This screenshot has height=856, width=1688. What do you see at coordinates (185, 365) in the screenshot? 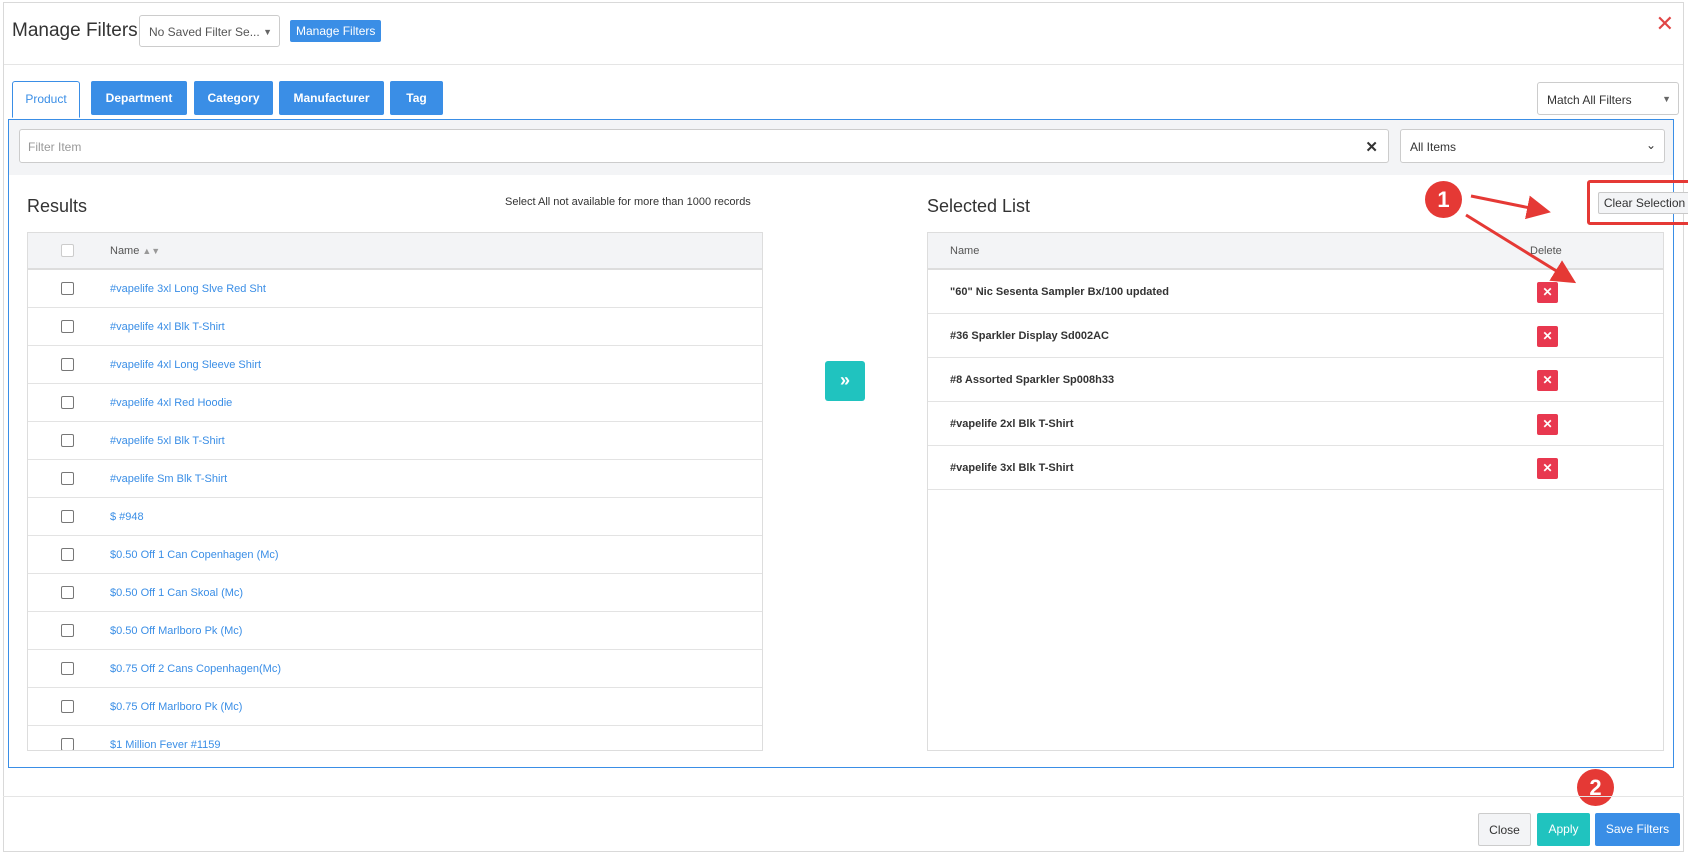
I see `product-link: #vapelife 4xl Long Sleeve Shirt` at bounding box center [185, 365].